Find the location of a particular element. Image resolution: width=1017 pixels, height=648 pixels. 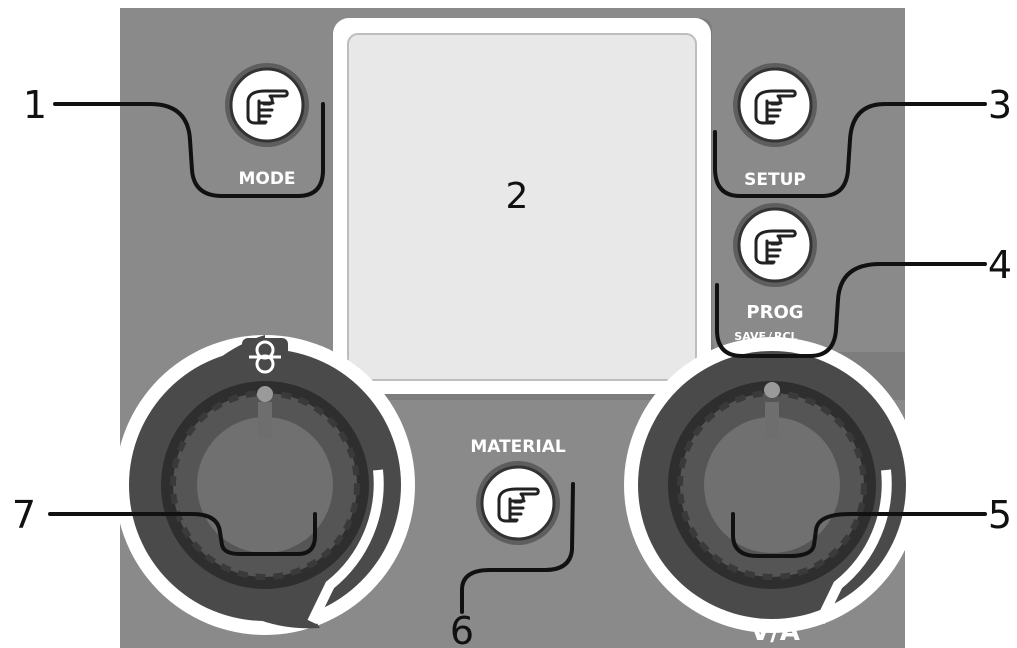

setup-button-label: SETUP is located at coordinates (775, 180).